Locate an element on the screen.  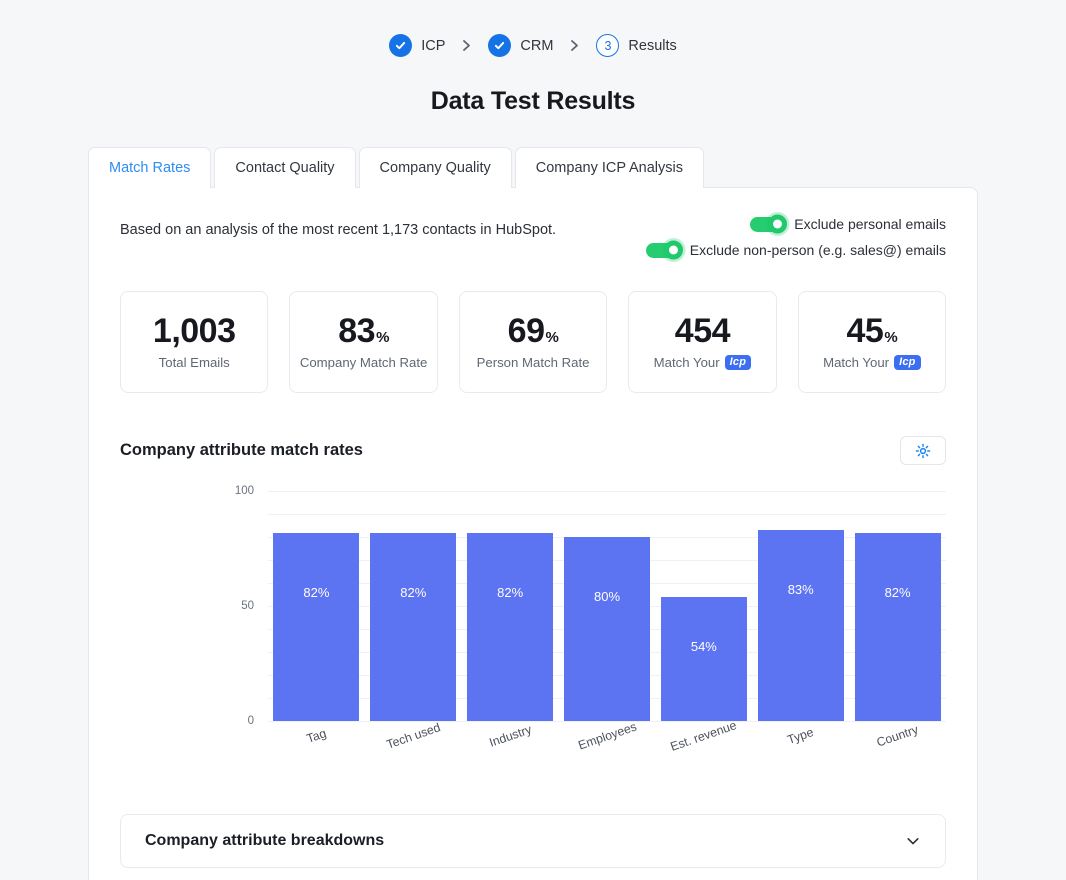
stat-value: 69 % is located at coordinates (533, 331).